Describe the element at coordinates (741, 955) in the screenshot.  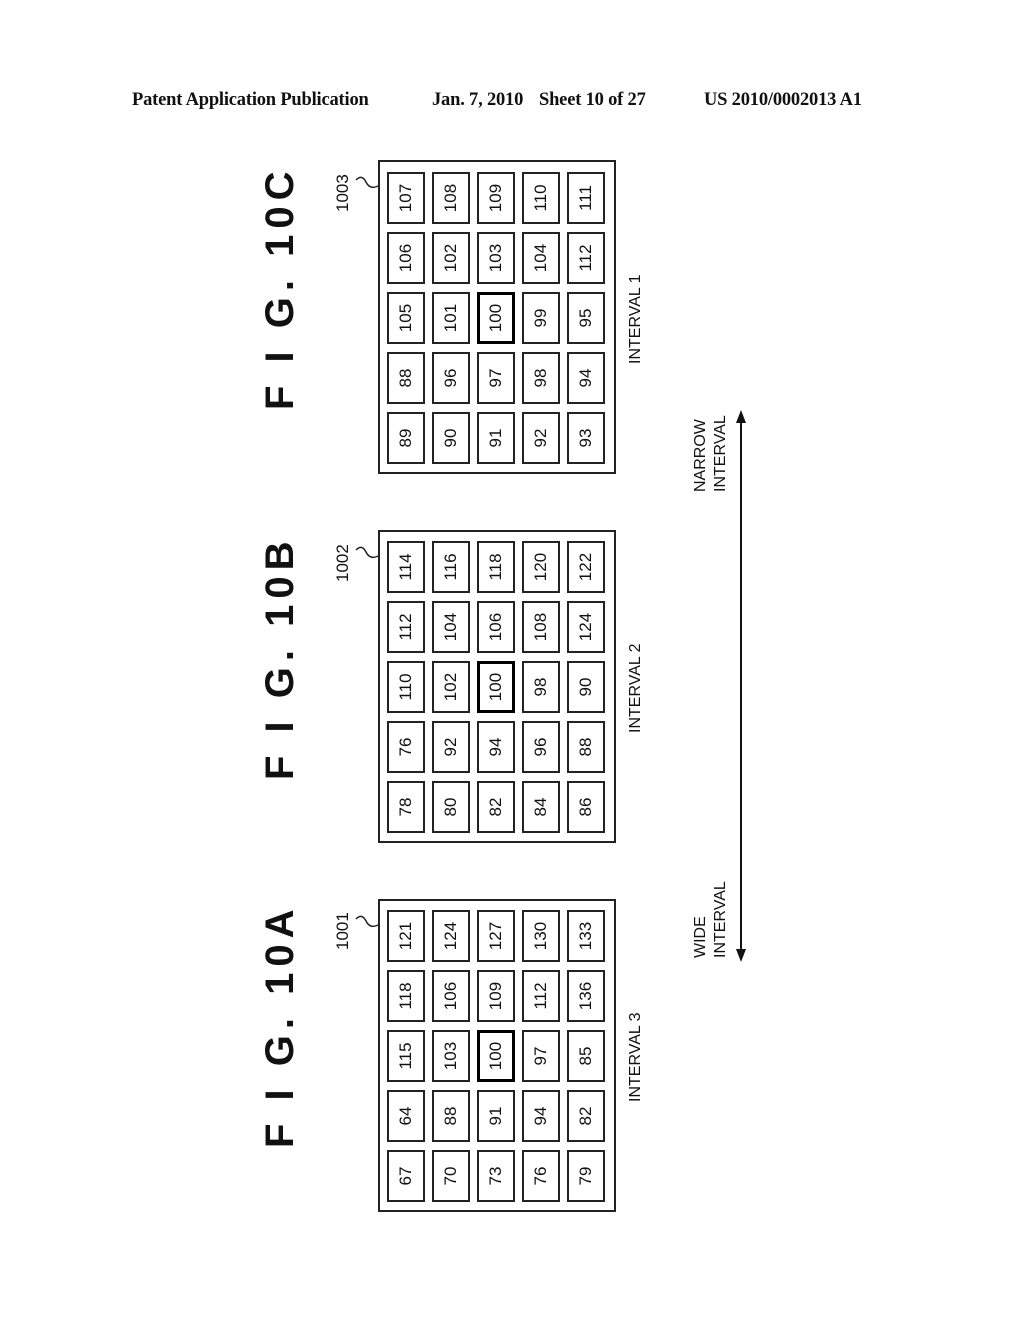
I see `arrow-down-icon` at that location.